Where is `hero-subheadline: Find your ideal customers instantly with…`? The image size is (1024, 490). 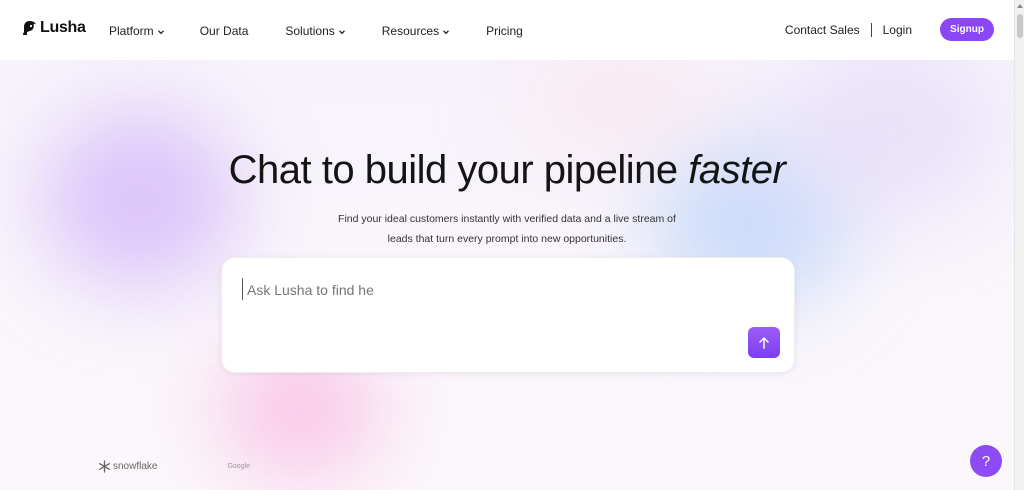 hero-subheadline: Find your ideal customers instantly with… is located at coordinates (507, 229).